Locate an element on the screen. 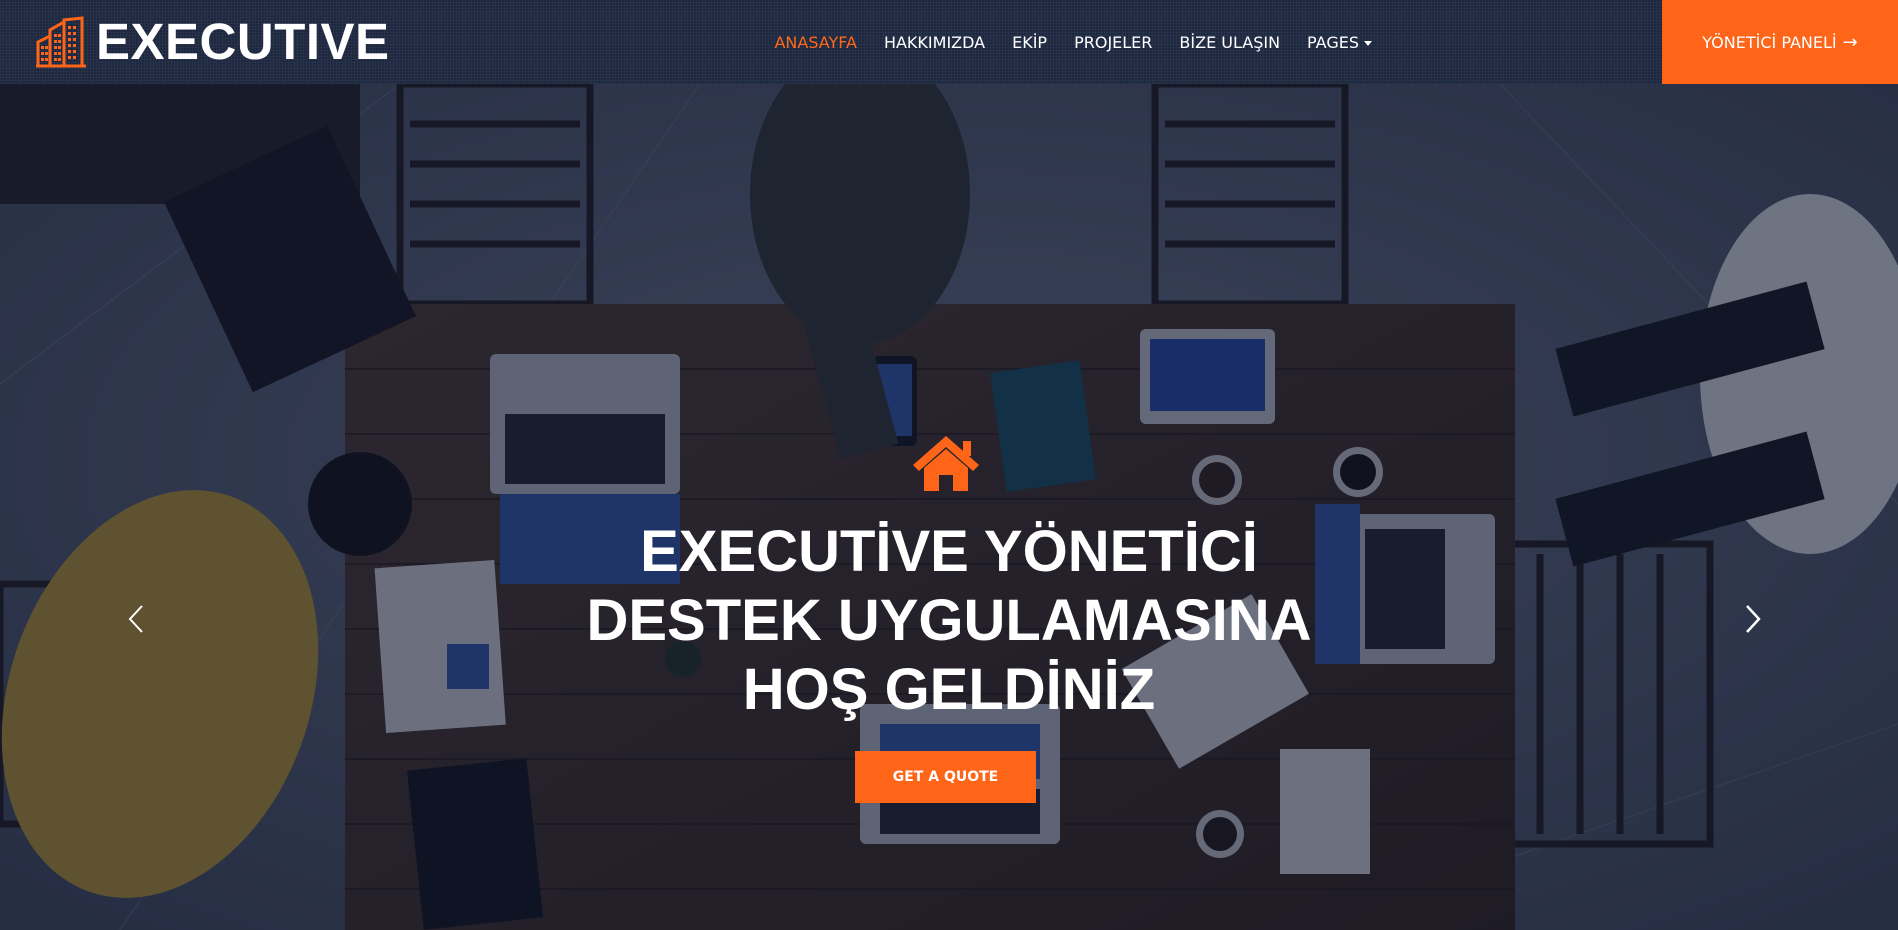  nav-item-pages-dropdown: PAGES is located at coordinates (1339, 42).